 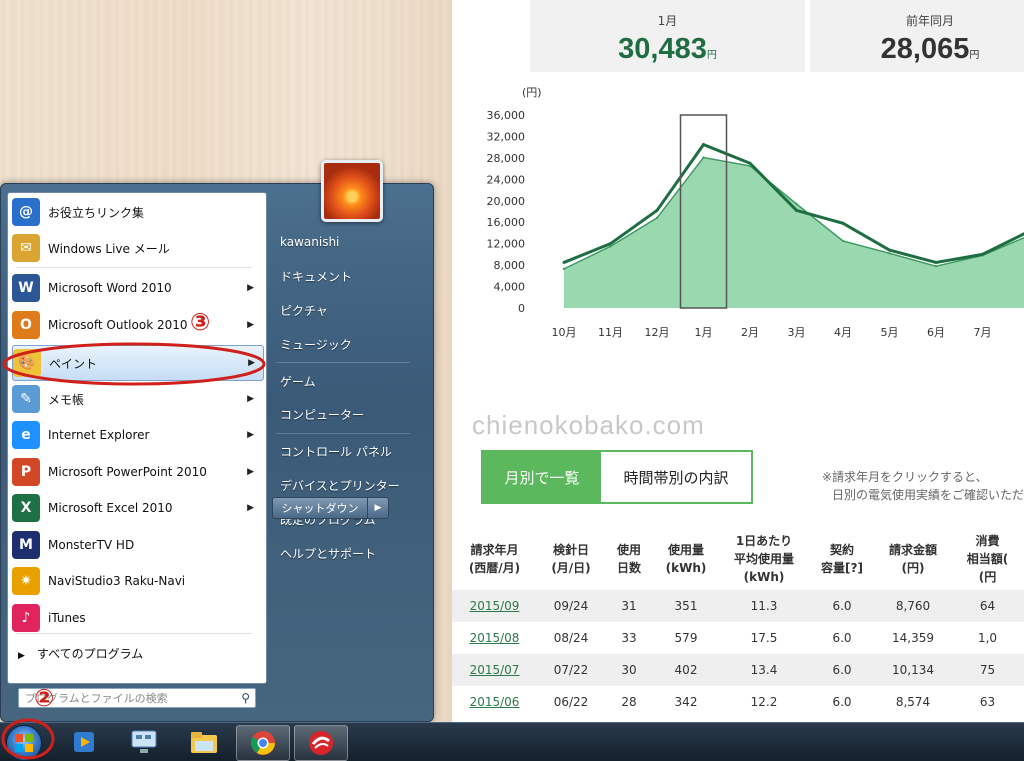 I want to click on billing-month-cell: 2015/07, so click(x=494, y=670).